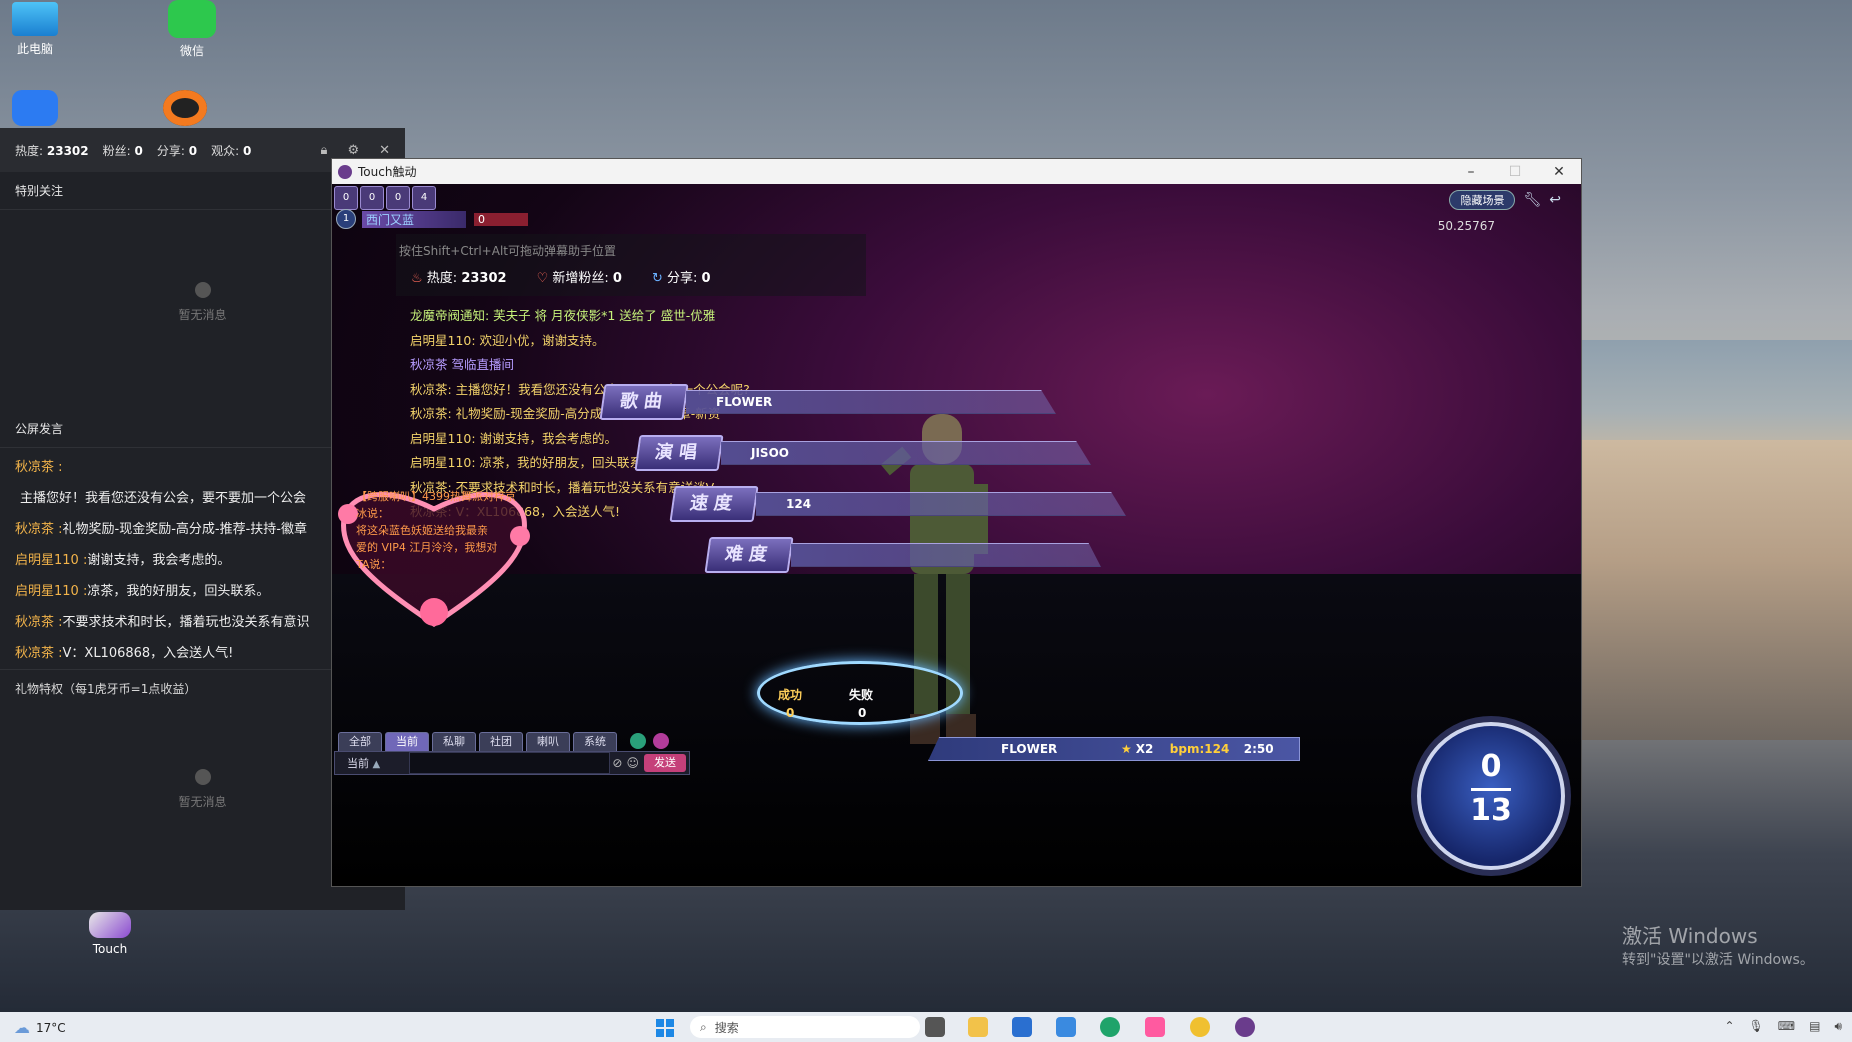 The height and width of the screenshot is (1042, 1852). I want to click on app-pink-icon, so click(1155, 1027).